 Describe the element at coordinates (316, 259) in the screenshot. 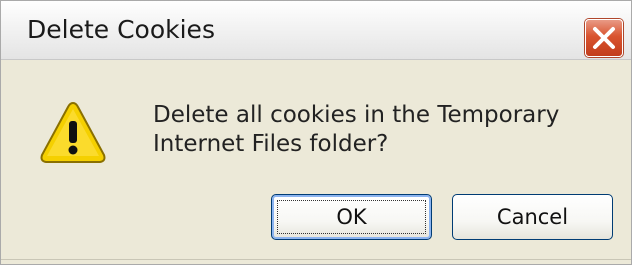

I see `dialog-bottom-edge` at that location.